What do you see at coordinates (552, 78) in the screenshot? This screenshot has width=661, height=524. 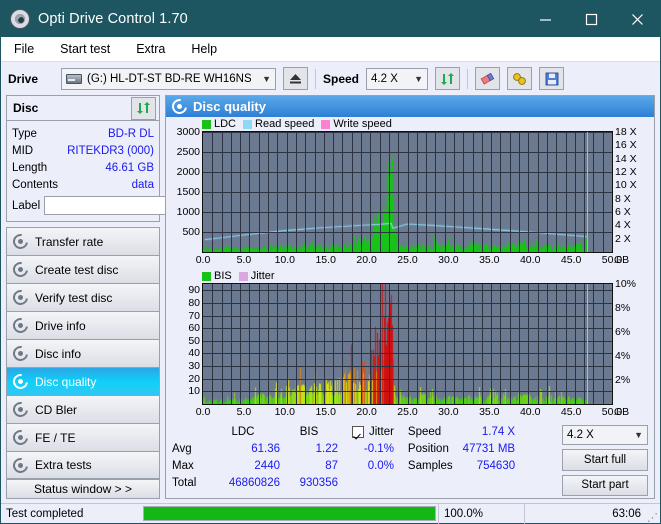 I see `save-button` at bounding box center [552, 78].